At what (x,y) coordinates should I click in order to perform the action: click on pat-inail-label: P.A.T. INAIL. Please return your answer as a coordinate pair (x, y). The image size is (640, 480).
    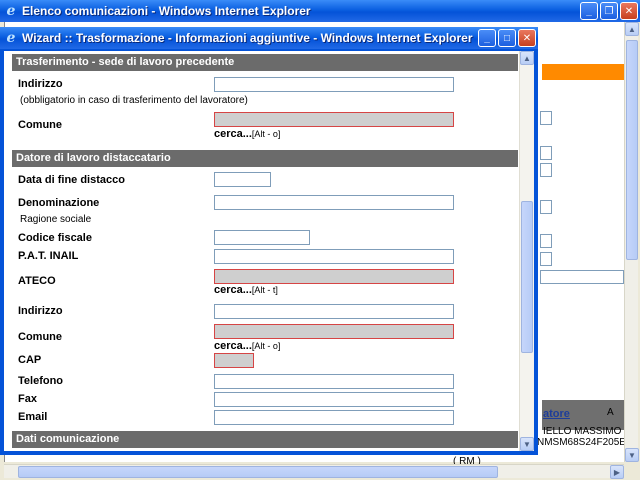
    Looking at the image, I should click on (48, 256).